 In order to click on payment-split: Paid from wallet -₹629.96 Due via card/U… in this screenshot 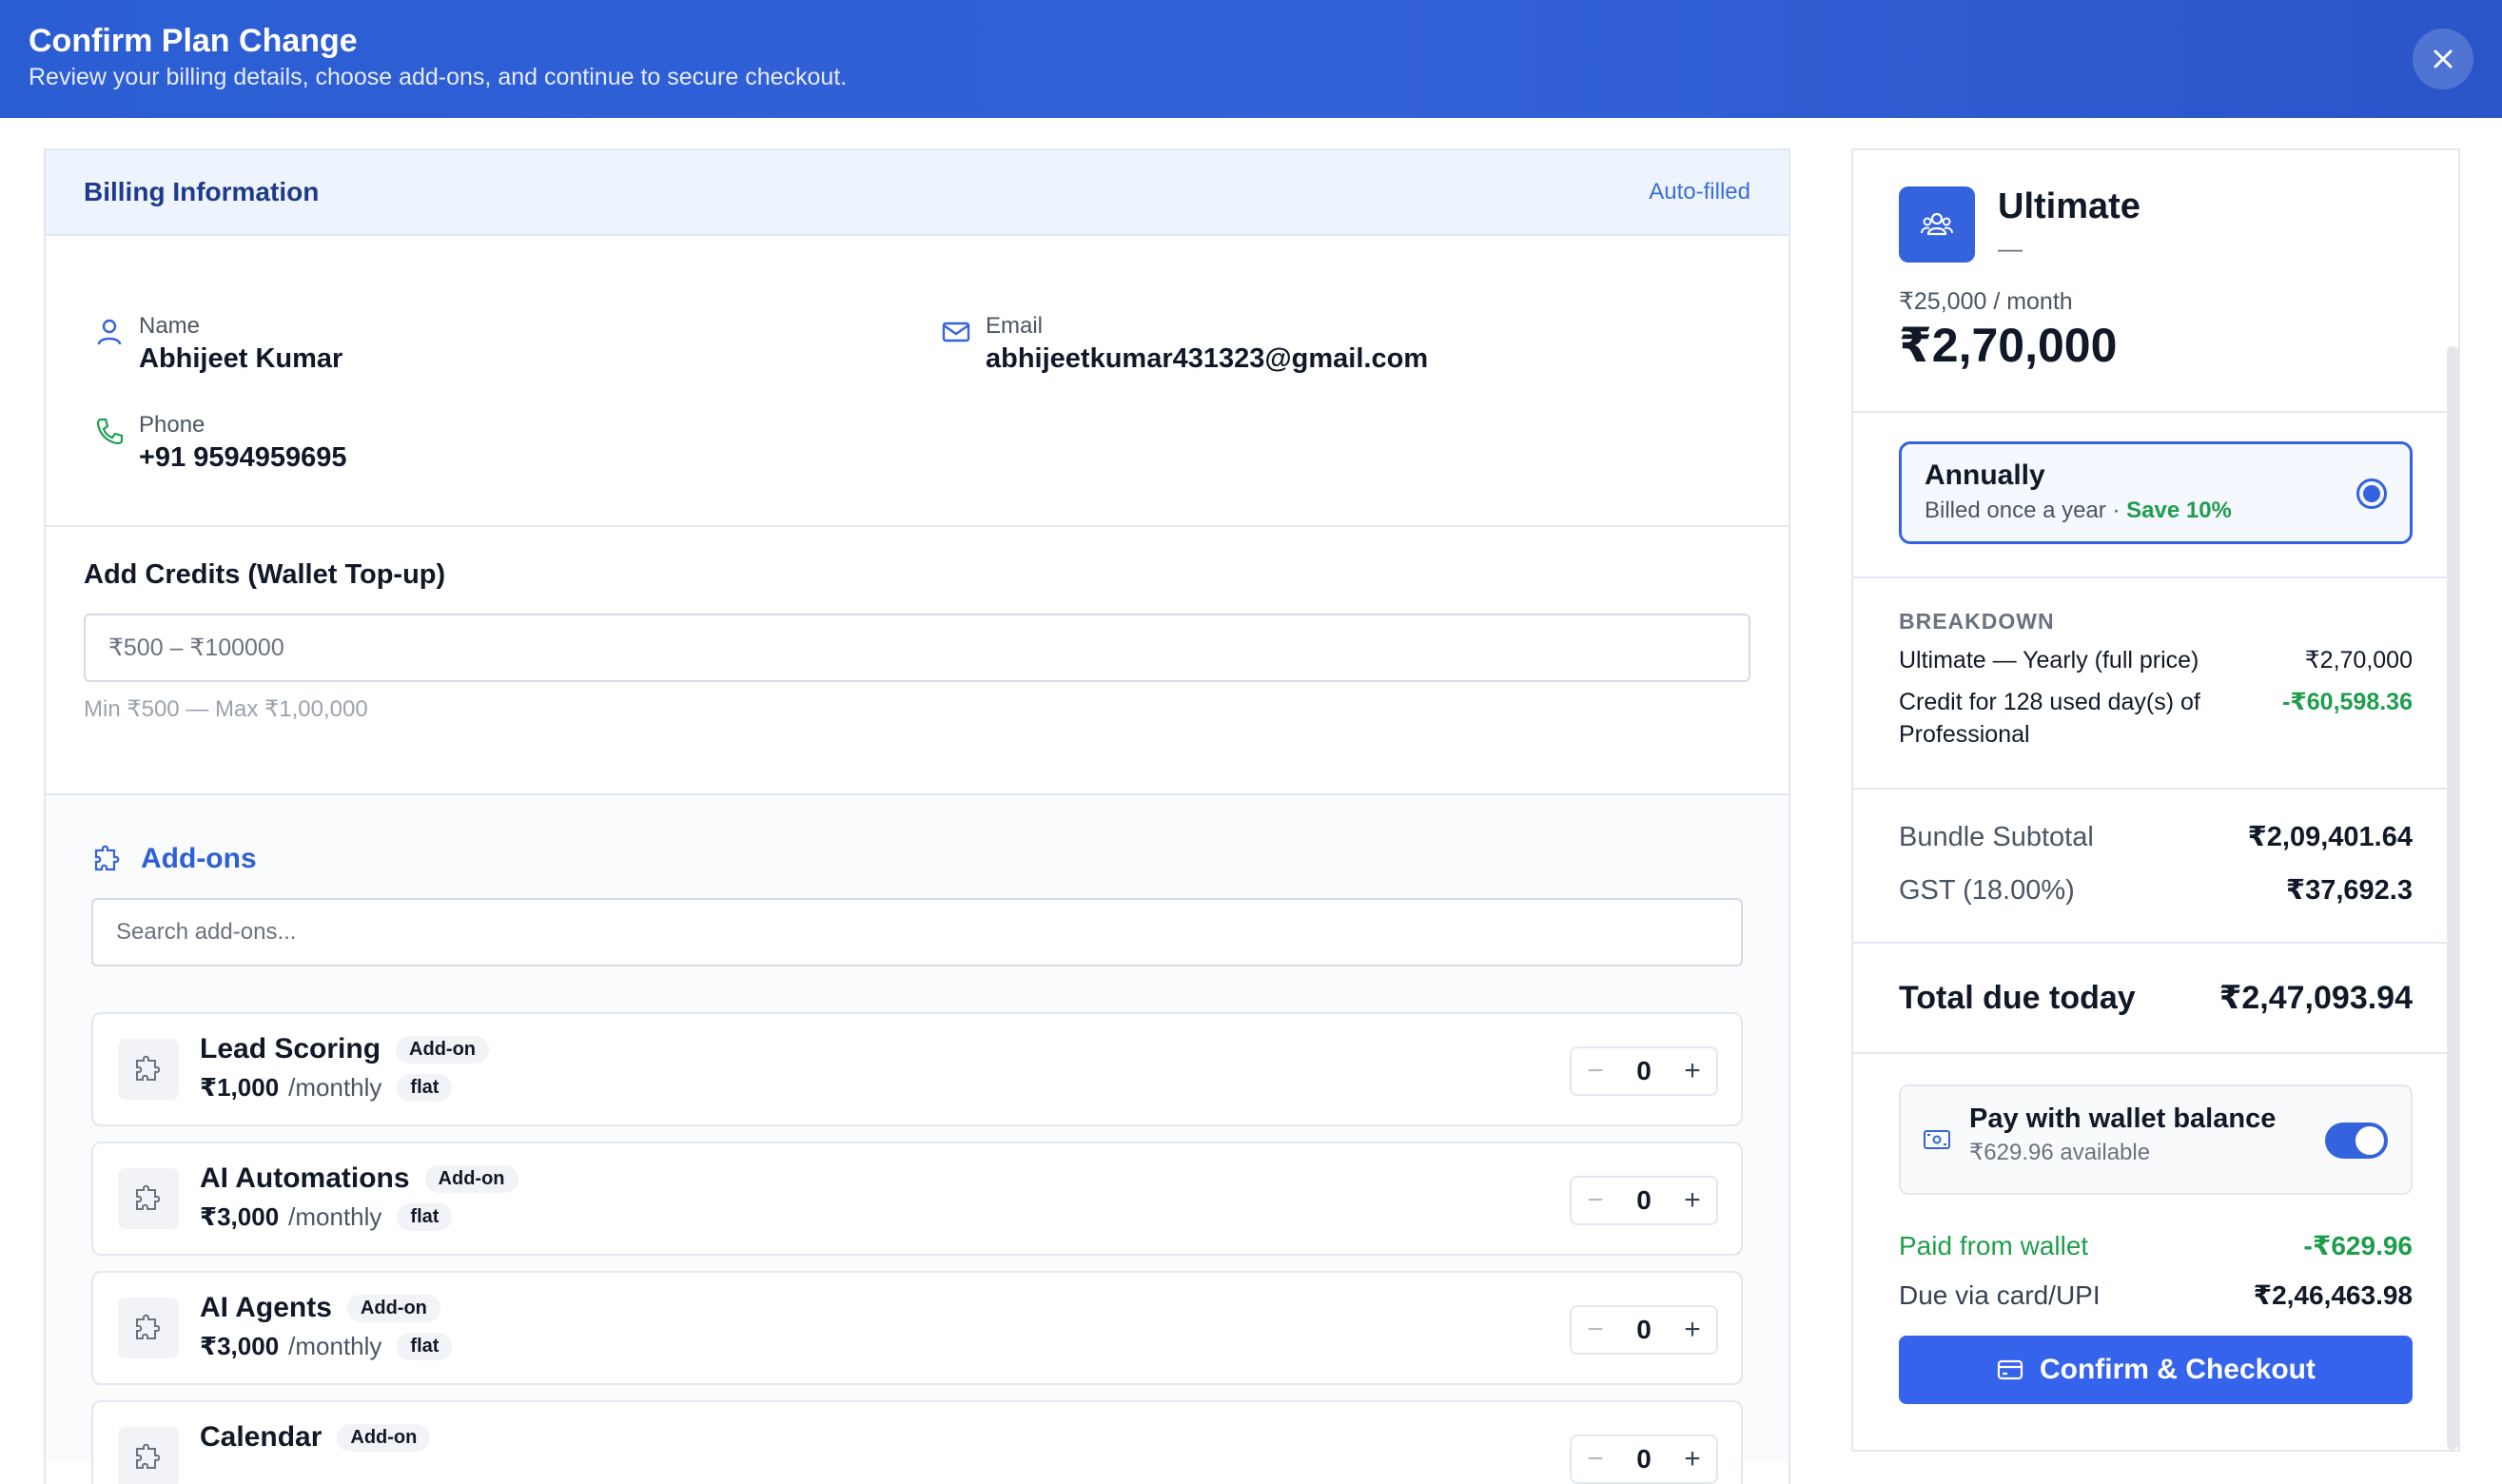, I will do `click(2155, 1255)`.